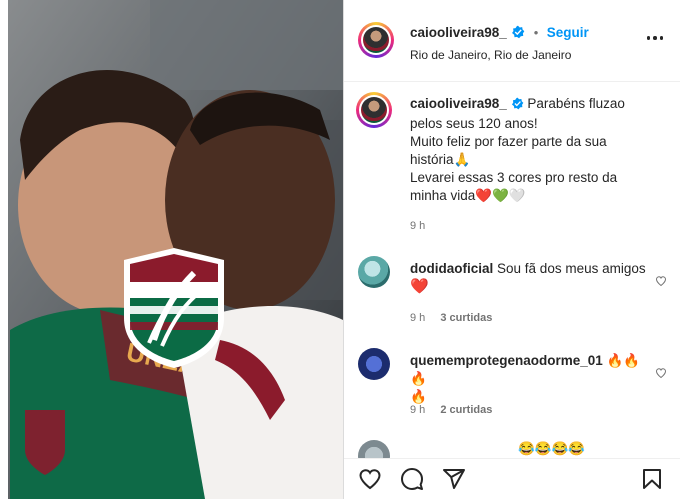 The image size is (680, 500). Describe the element at coordinates (568, 32) in the screenshot. I see `follow-button: Seguir` at that location.